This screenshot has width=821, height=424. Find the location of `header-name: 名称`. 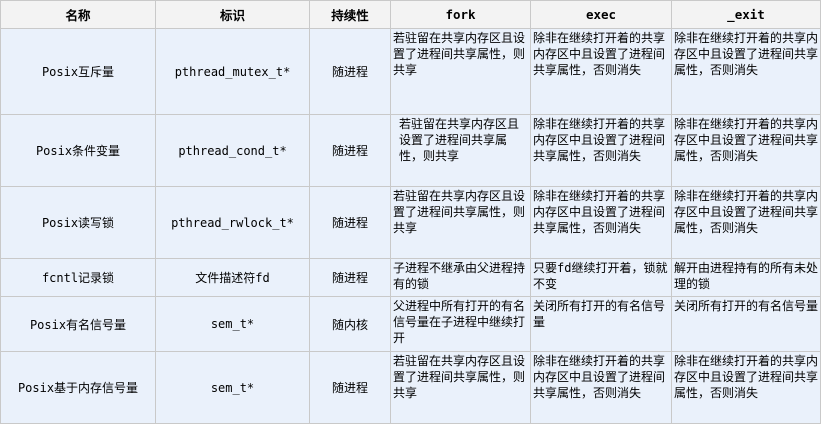

header-name: 名称 is located at coordinates (78, 14).